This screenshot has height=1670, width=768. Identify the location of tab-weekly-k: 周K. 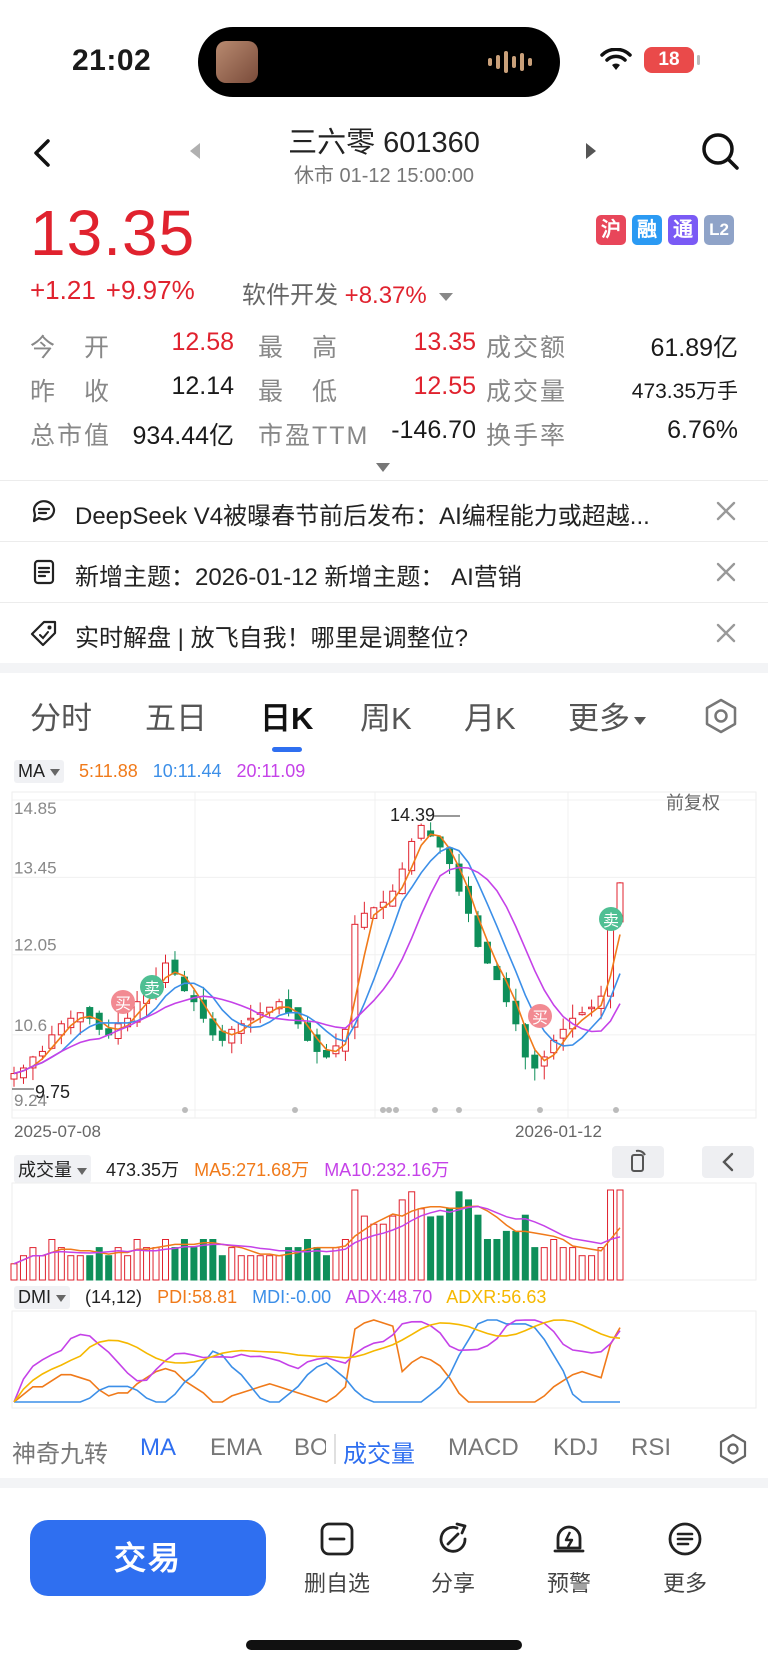
(386, 715).